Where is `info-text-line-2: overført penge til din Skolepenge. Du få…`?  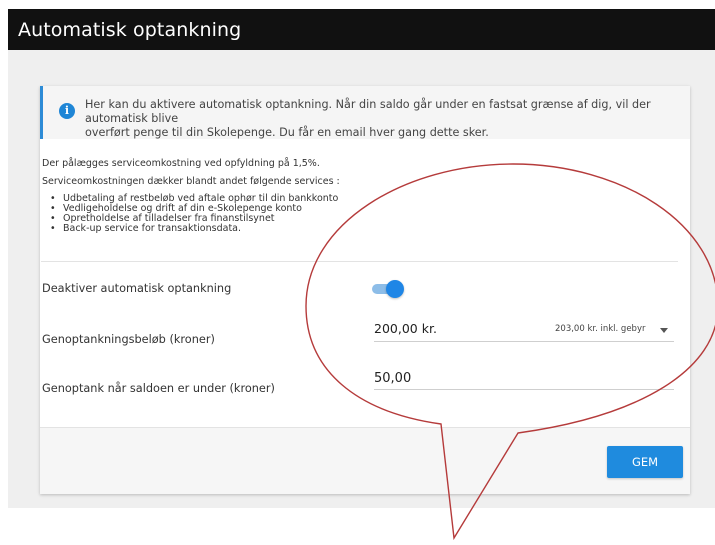
info-text-line-2: overført penge til din Skolepenge. Du få… is located at coordinates (287, 132).